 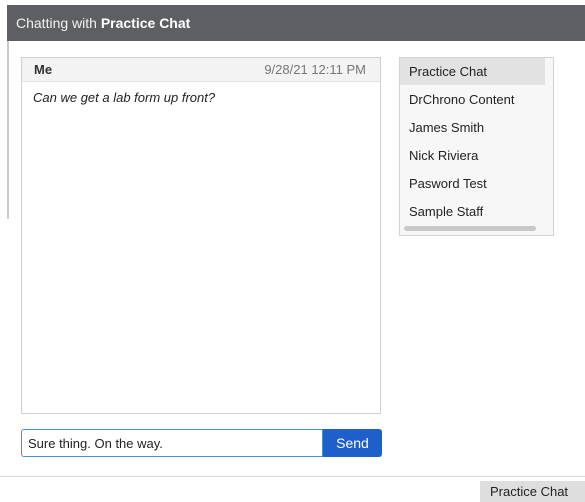 I want to click on room-list-scrollbar, so click(x=470, y=228).